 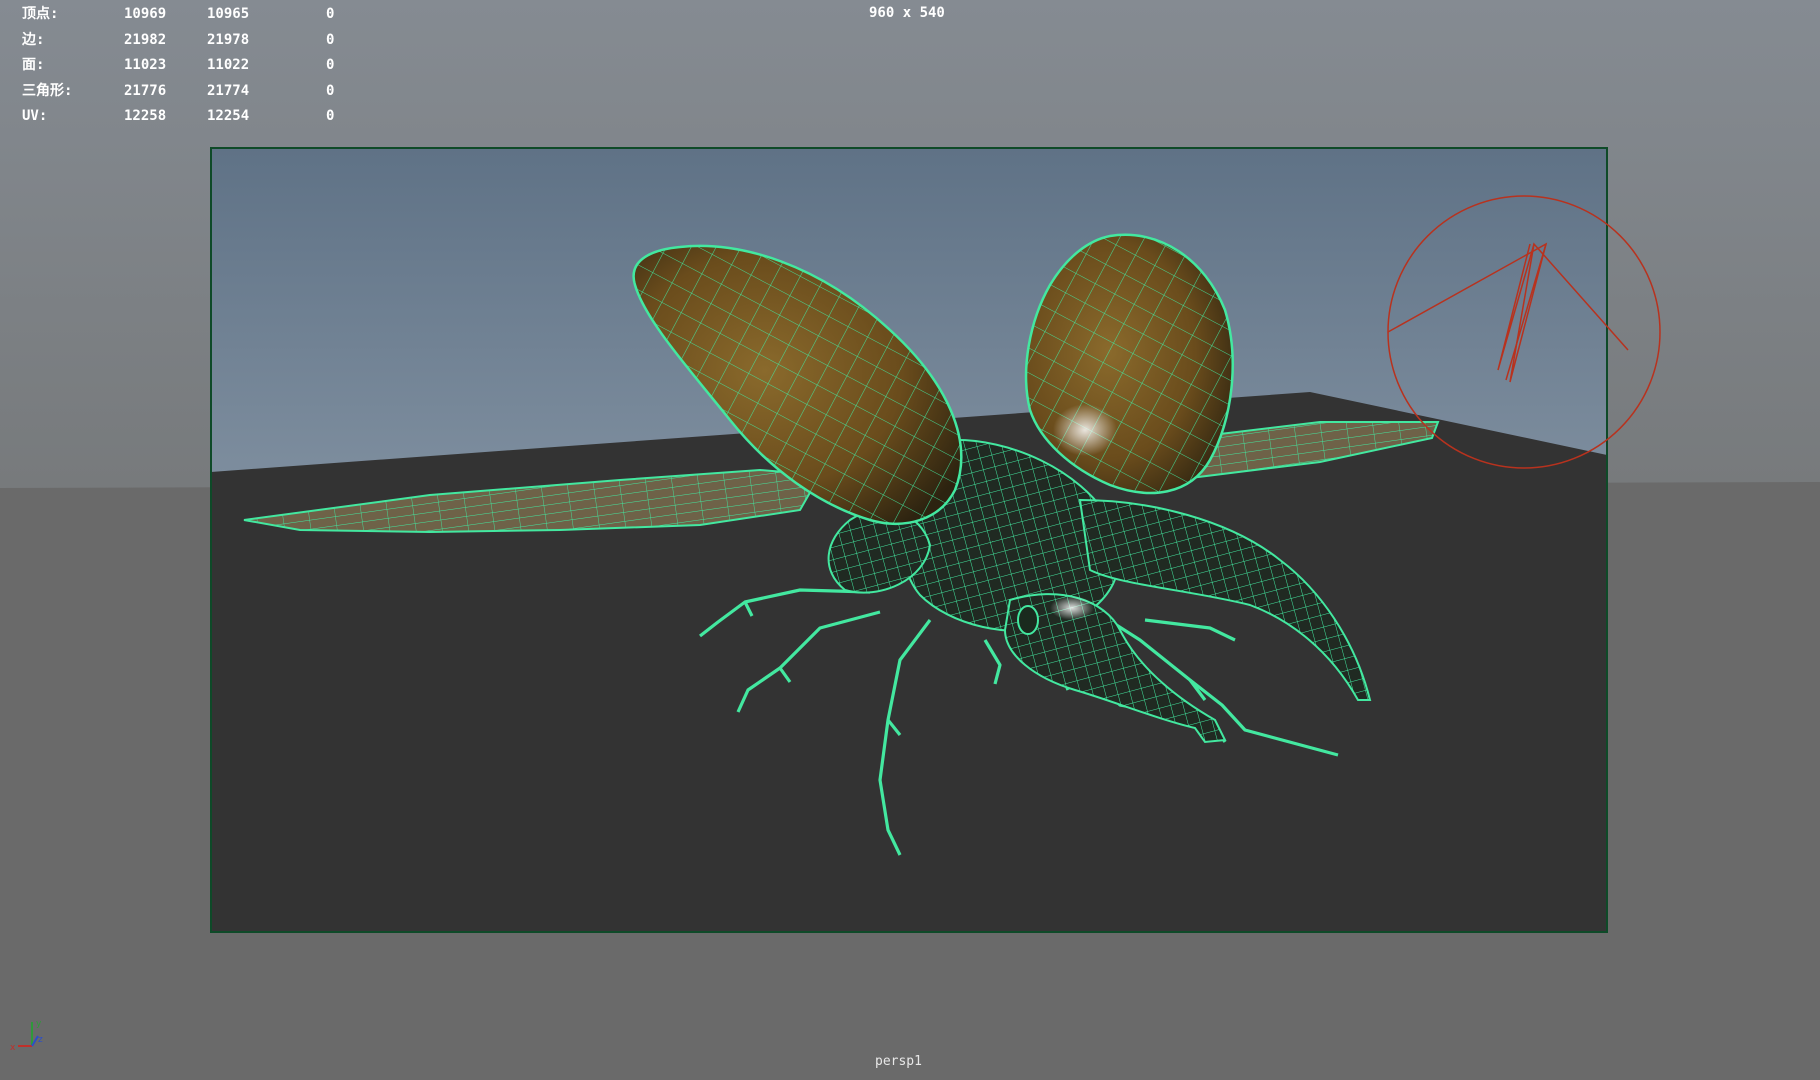 What do you see at coordinates (35, 116) in the screenshot?
I see `hud-label: UV:` at bounding box center [35, 116].